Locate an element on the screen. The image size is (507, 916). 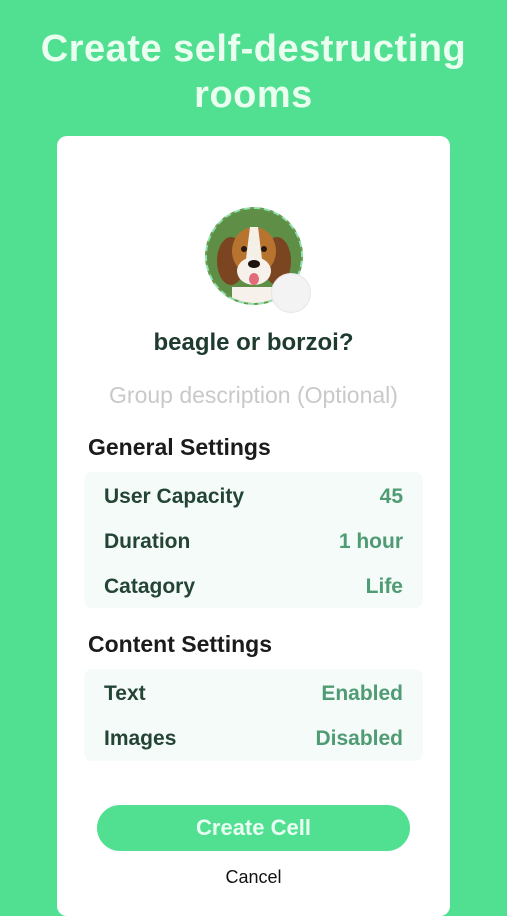
setting-value: 1 hour is located at coordinates (370, 541).